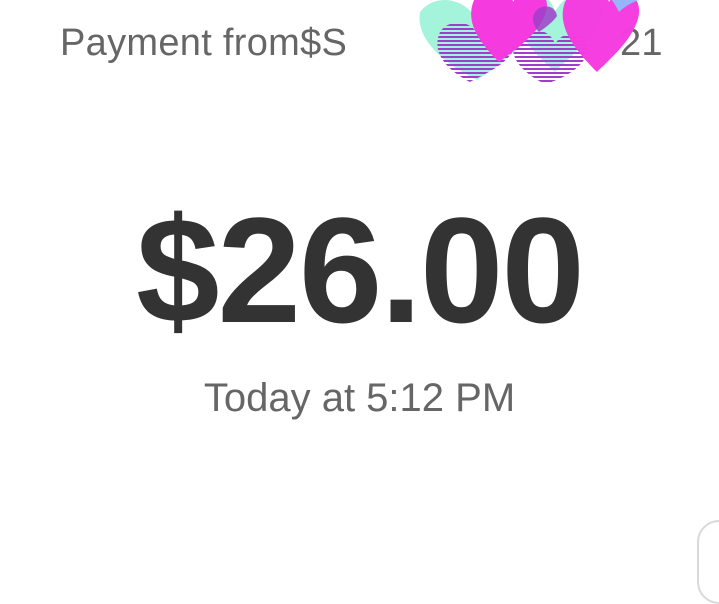 This screenshot has width=719, height=604. What do you see at coordinates (708, 562) in the screenshot?
I see `bottom-corner-card` at bounding box center [708, 562].